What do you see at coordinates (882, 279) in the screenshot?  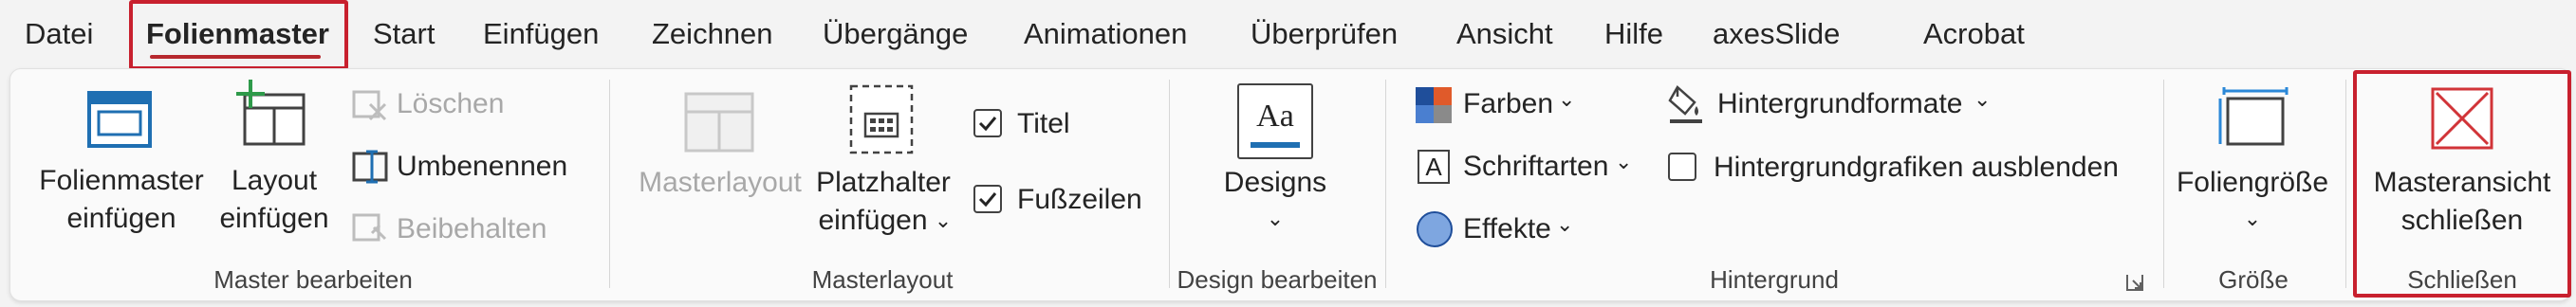 I see `group-label-masterlayout: Masterlayout` at bounding box center [882, 279].